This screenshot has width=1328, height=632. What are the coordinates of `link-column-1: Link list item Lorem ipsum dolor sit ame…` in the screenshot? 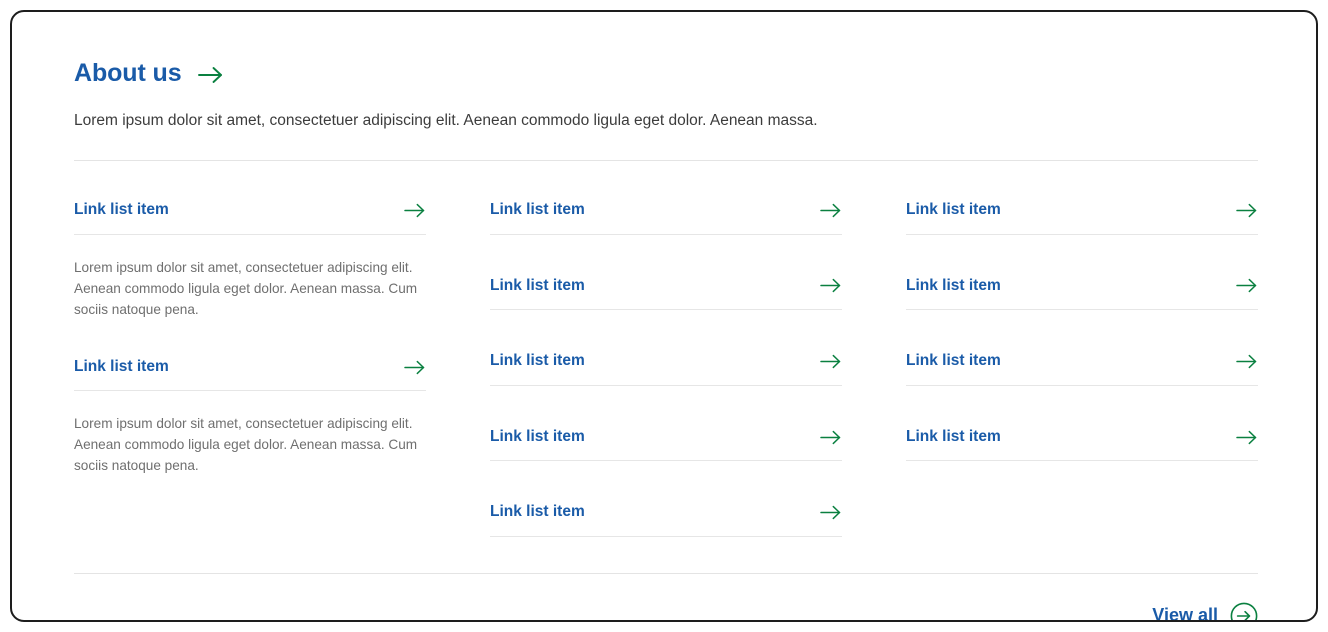 It's located at (250, 369).